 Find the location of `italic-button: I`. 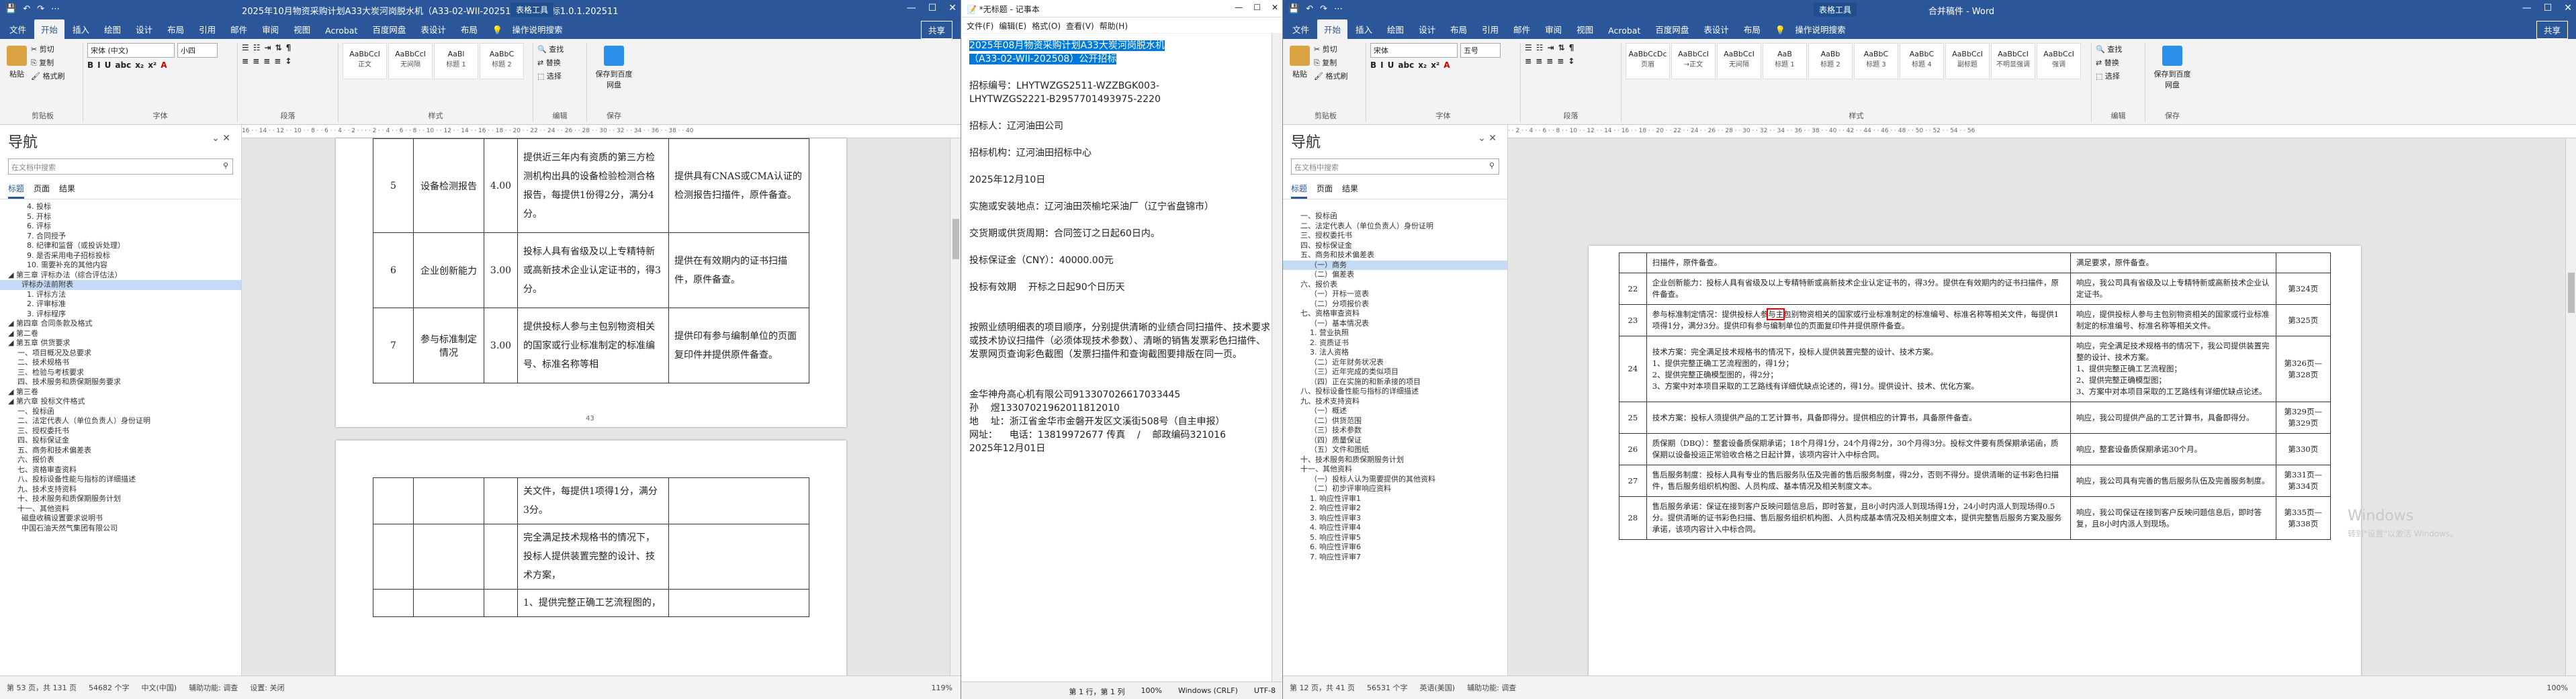

italic-button: I is located at coordinates (98, 65).